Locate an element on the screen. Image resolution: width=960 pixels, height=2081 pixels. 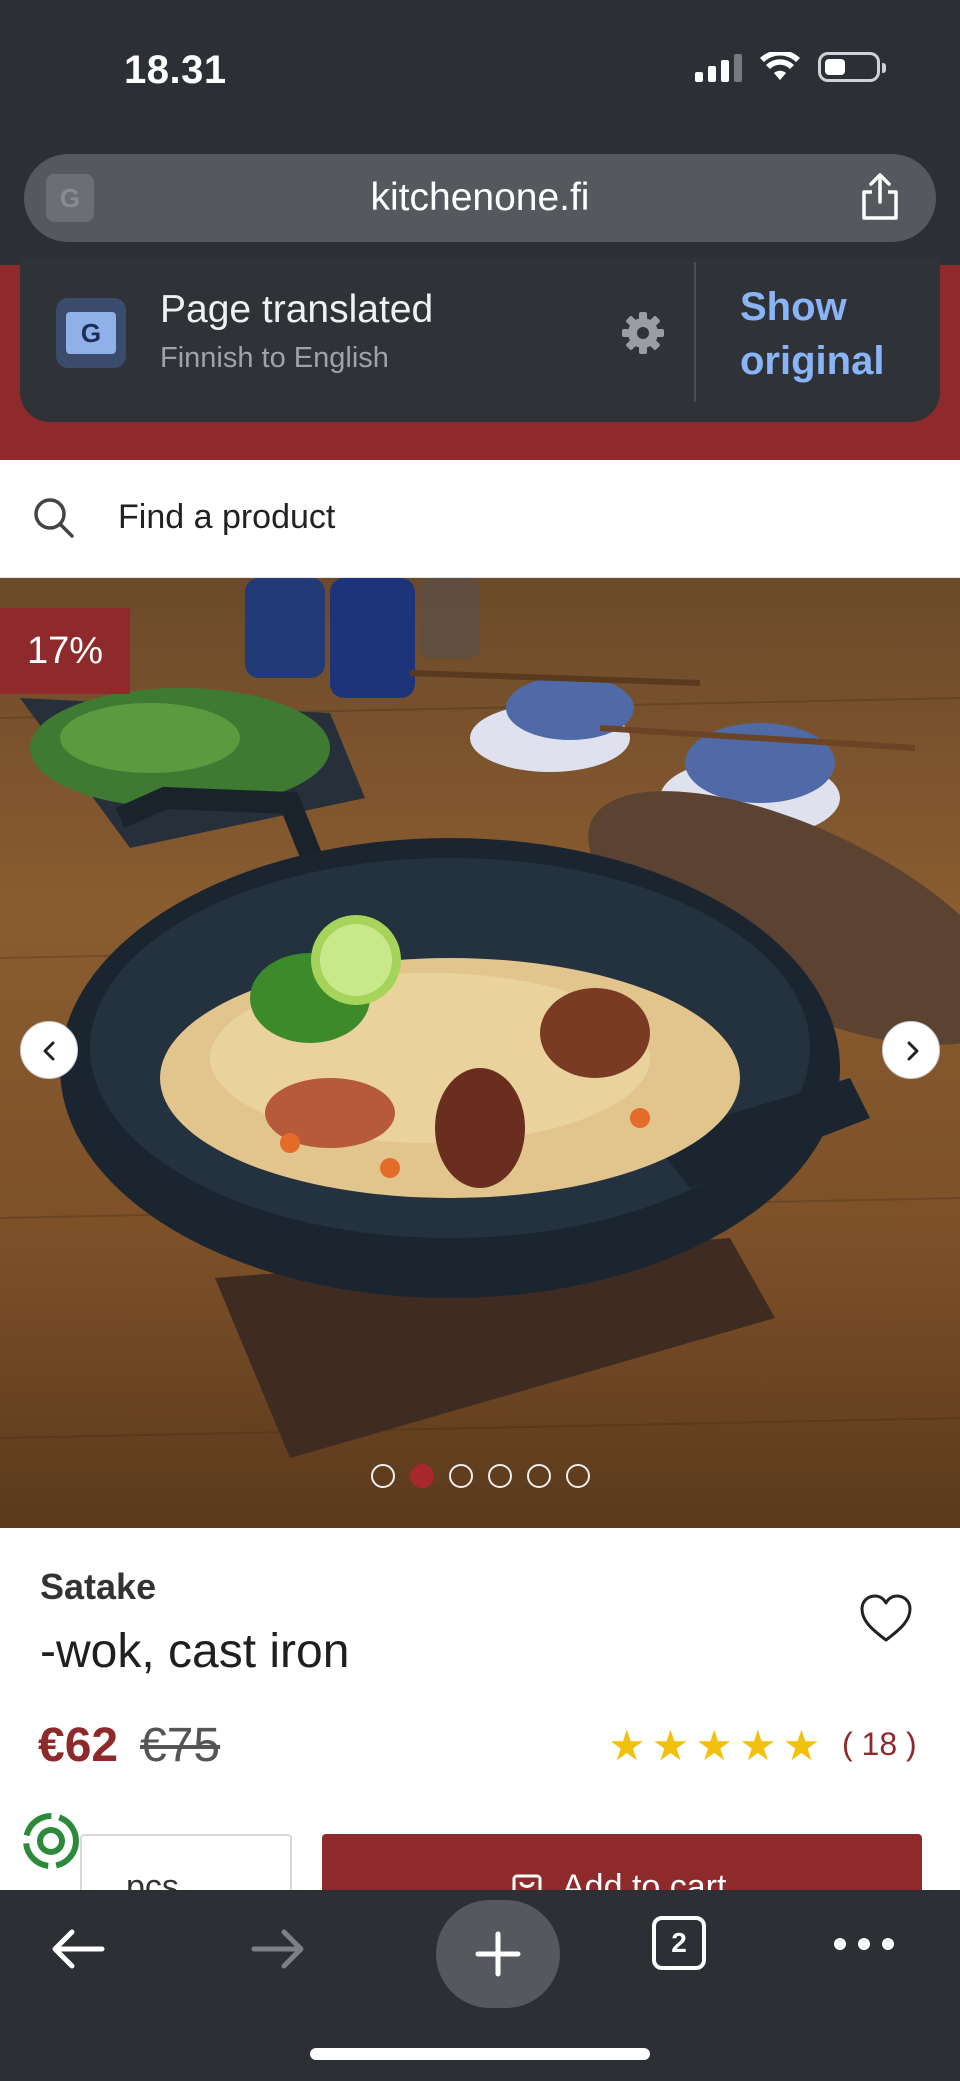
tab-switcher-button: 2 is located at coordinates (679, 1943).